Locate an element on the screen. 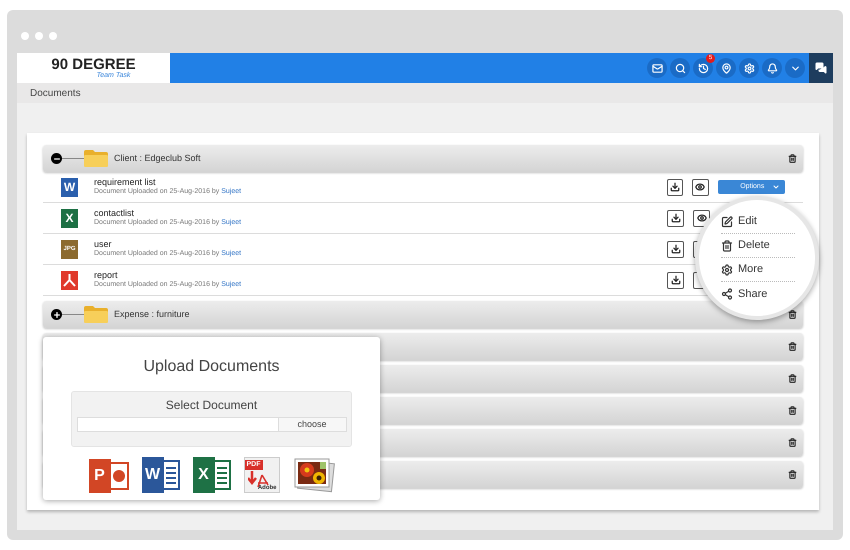 This screenshot has height=550, width=850. excel-file-icon: X is located at coordinates (69, 218).